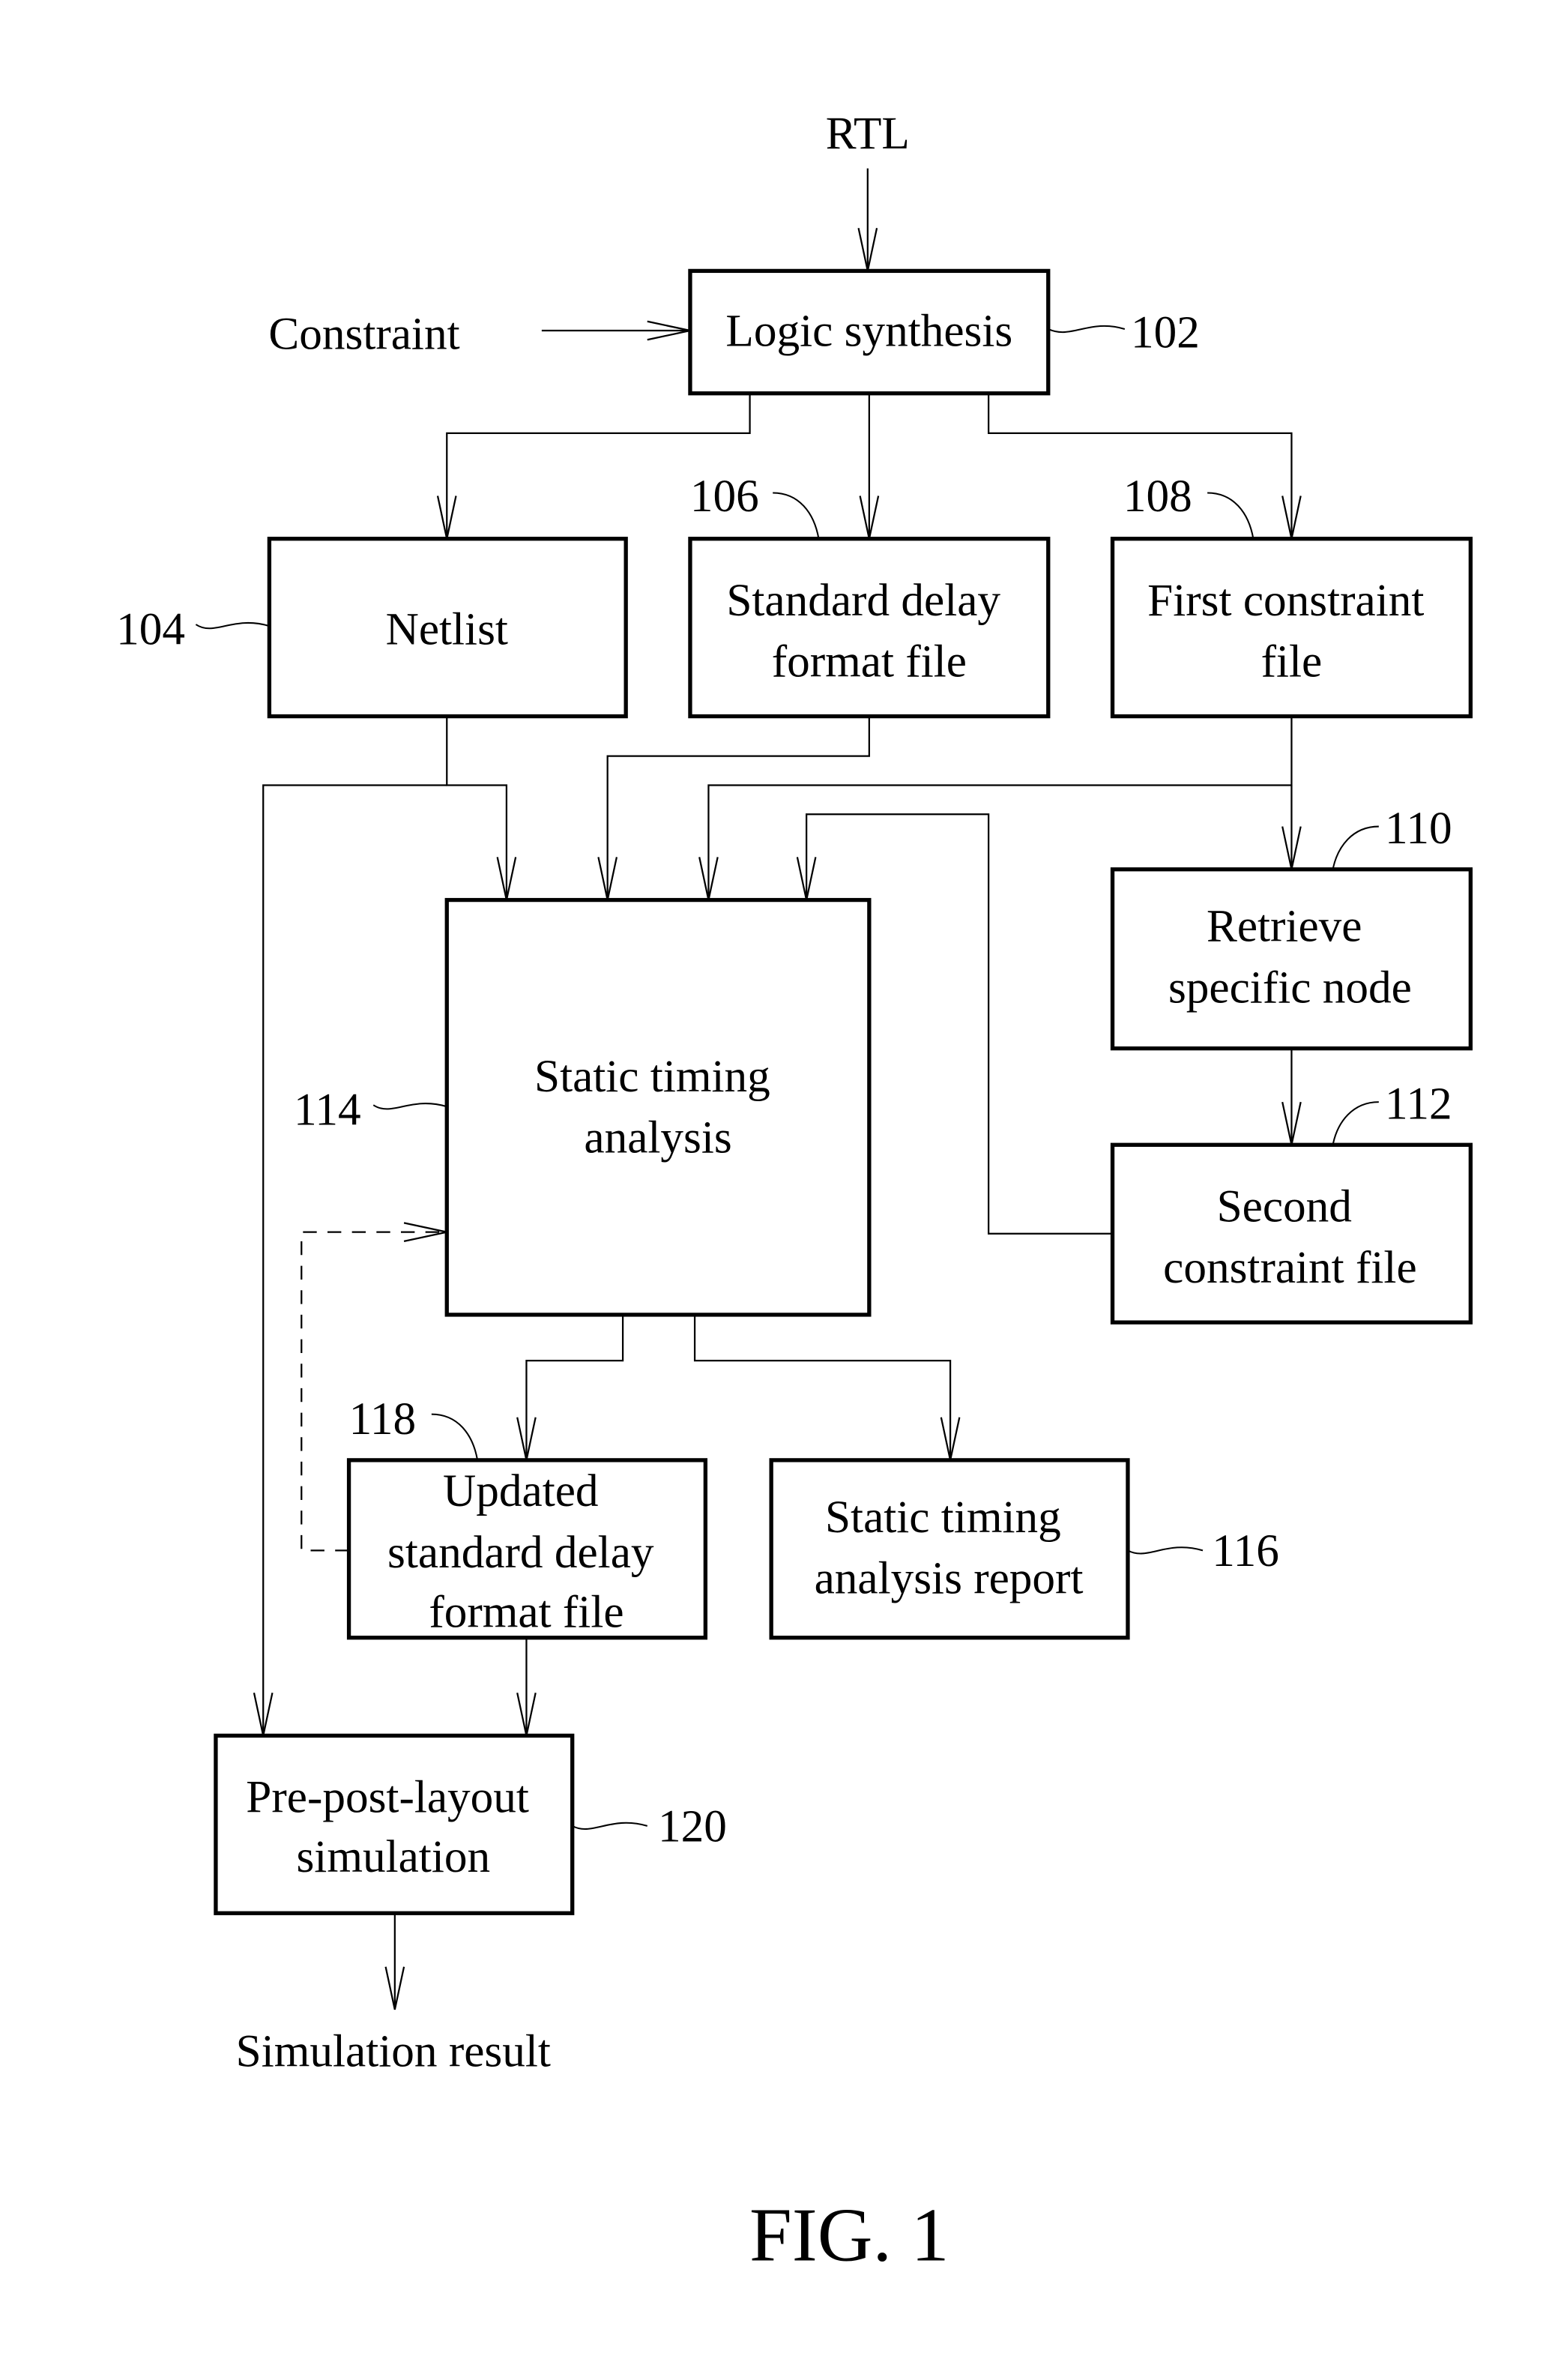 The height and width of the screenshot is (2380, 1567). Describe the element at coordinates (849, 2235) in the screenshot. I see `figure-caption: FIG. 1` at that location.